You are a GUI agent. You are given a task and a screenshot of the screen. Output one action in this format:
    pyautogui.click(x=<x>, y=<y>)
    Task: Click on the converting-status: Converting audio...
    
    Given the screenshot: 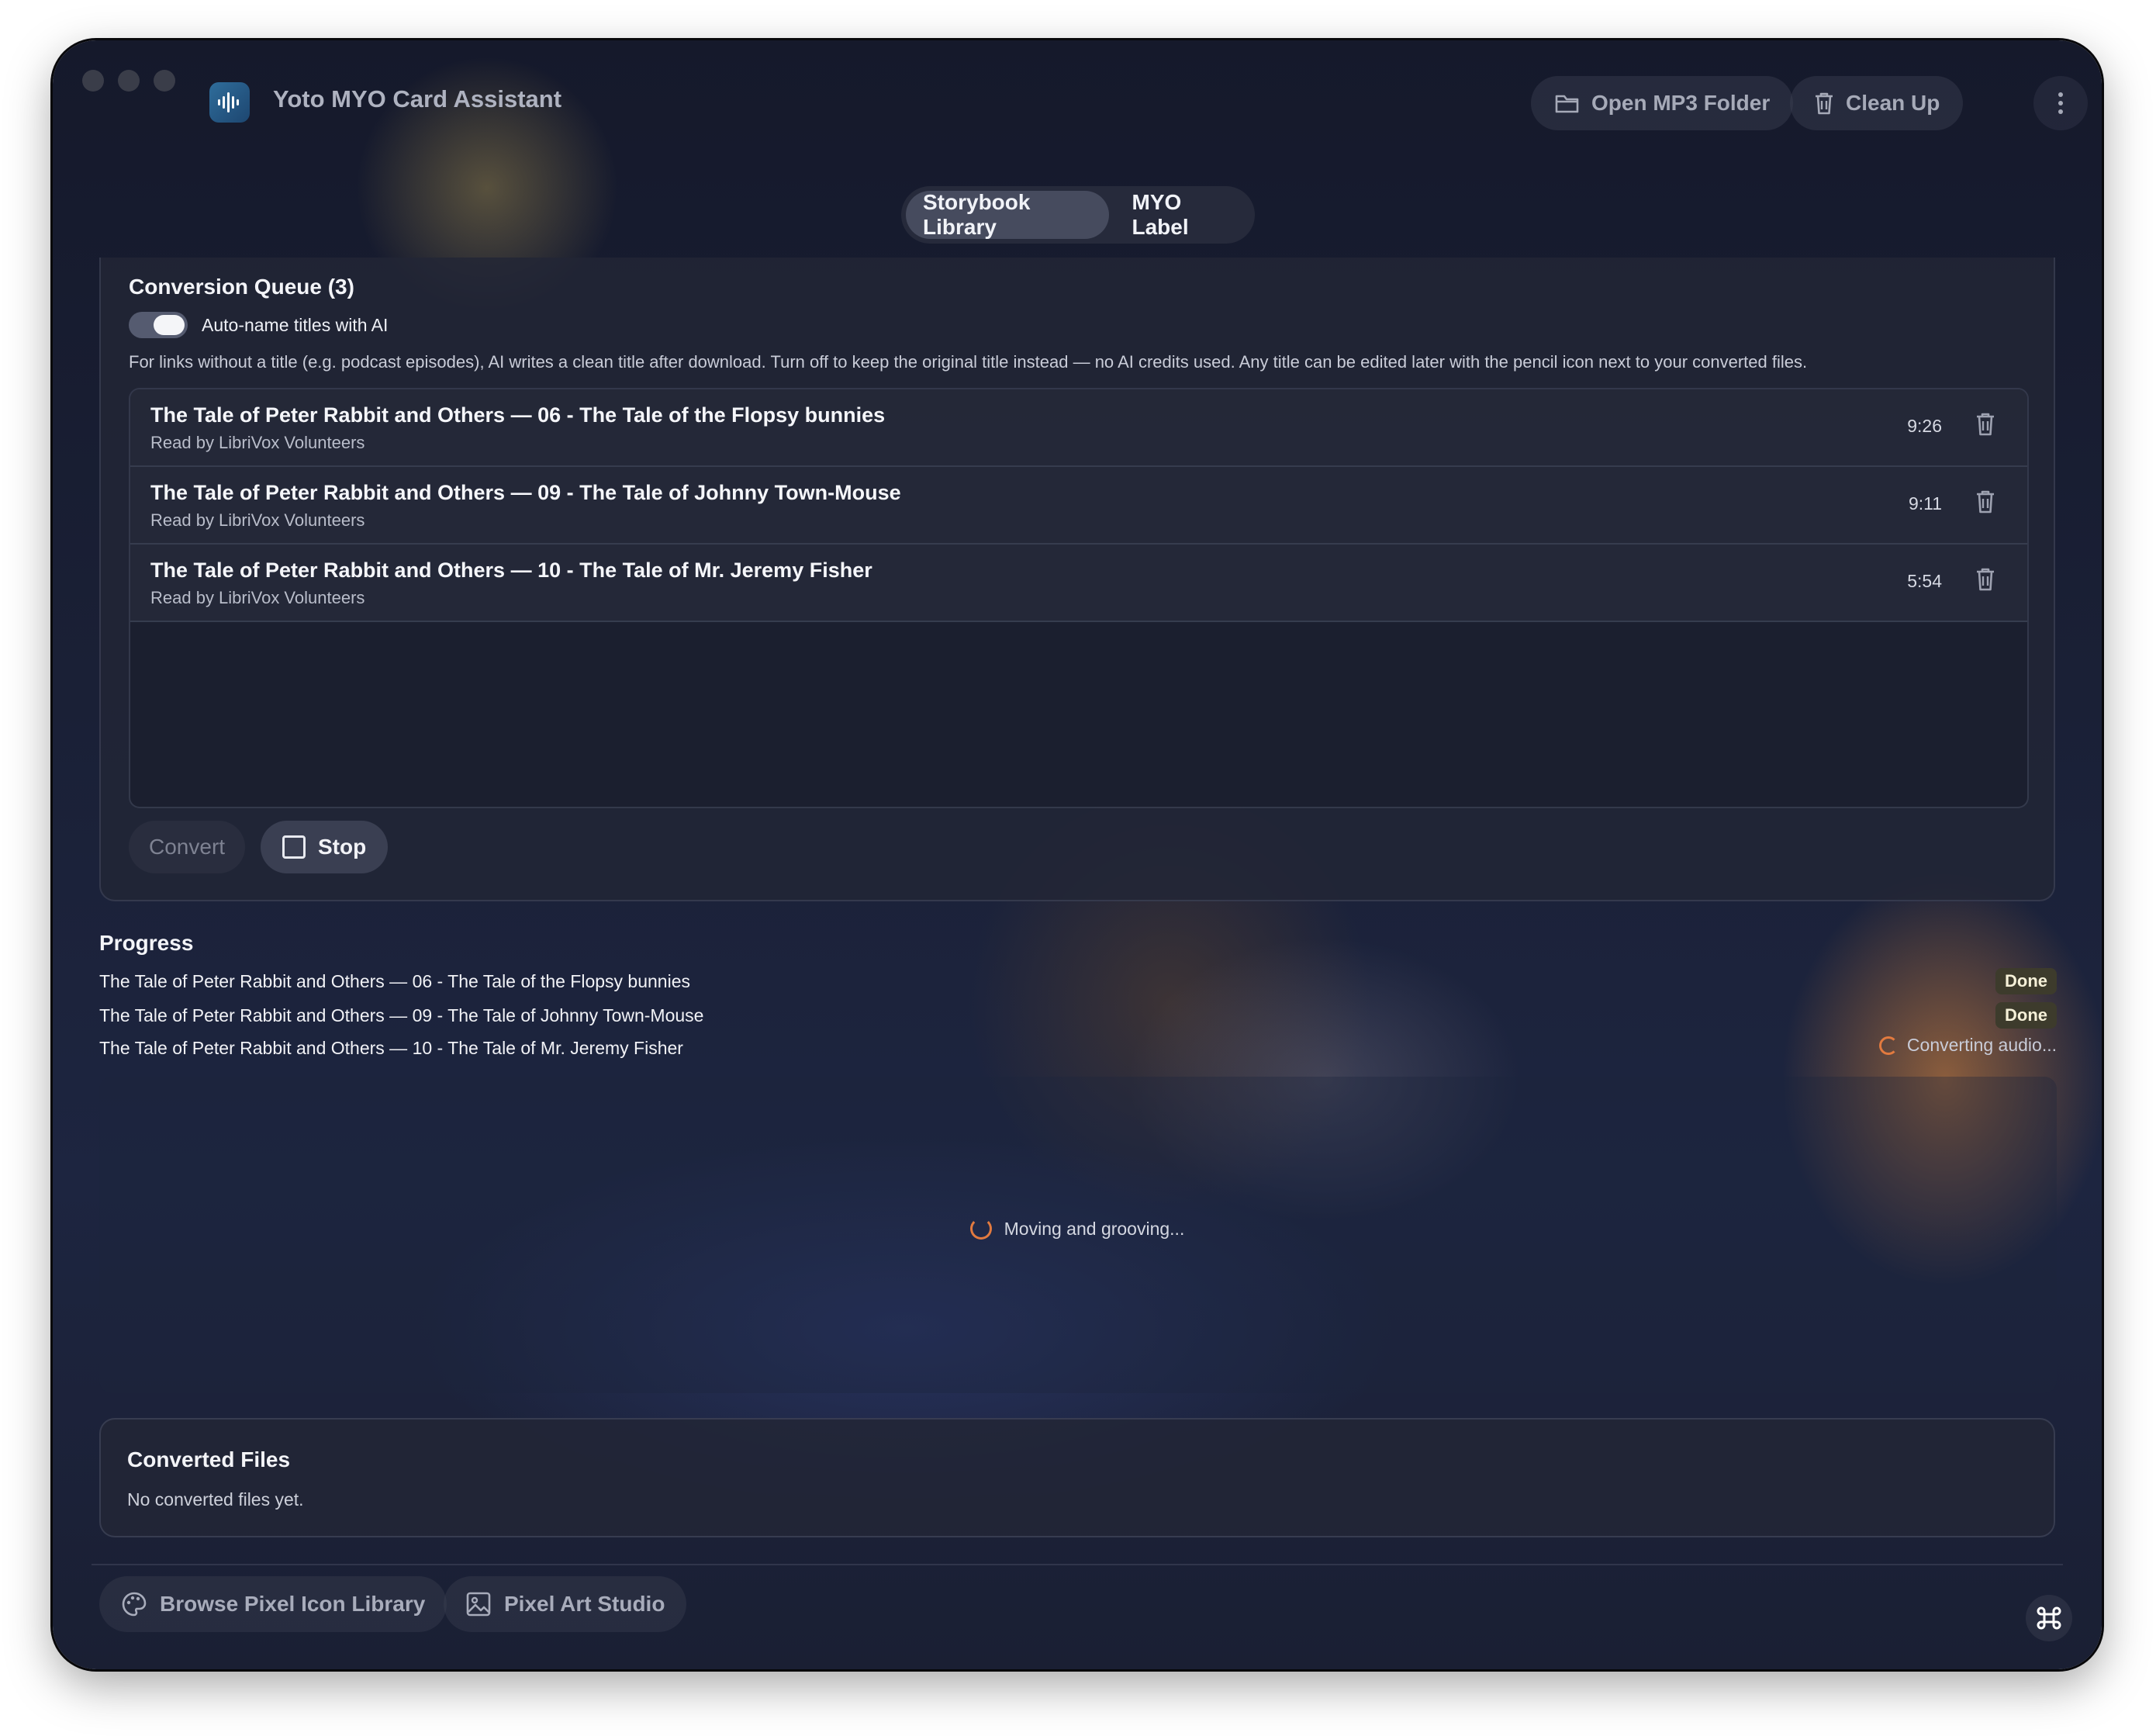 What is the action you would take?
    pyautogui.click(x=1967, y=1045)
    